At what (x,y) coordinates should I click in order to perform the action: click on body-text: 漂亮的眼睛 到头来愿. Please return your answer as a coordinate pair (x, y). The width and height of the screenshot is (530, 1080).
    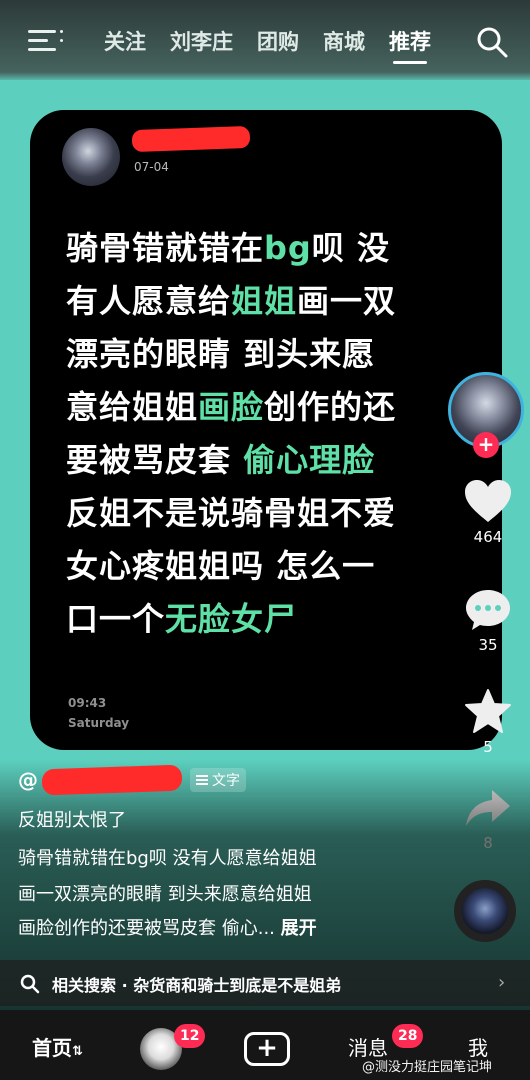
    Looking at the image, I should click on (221, 354).